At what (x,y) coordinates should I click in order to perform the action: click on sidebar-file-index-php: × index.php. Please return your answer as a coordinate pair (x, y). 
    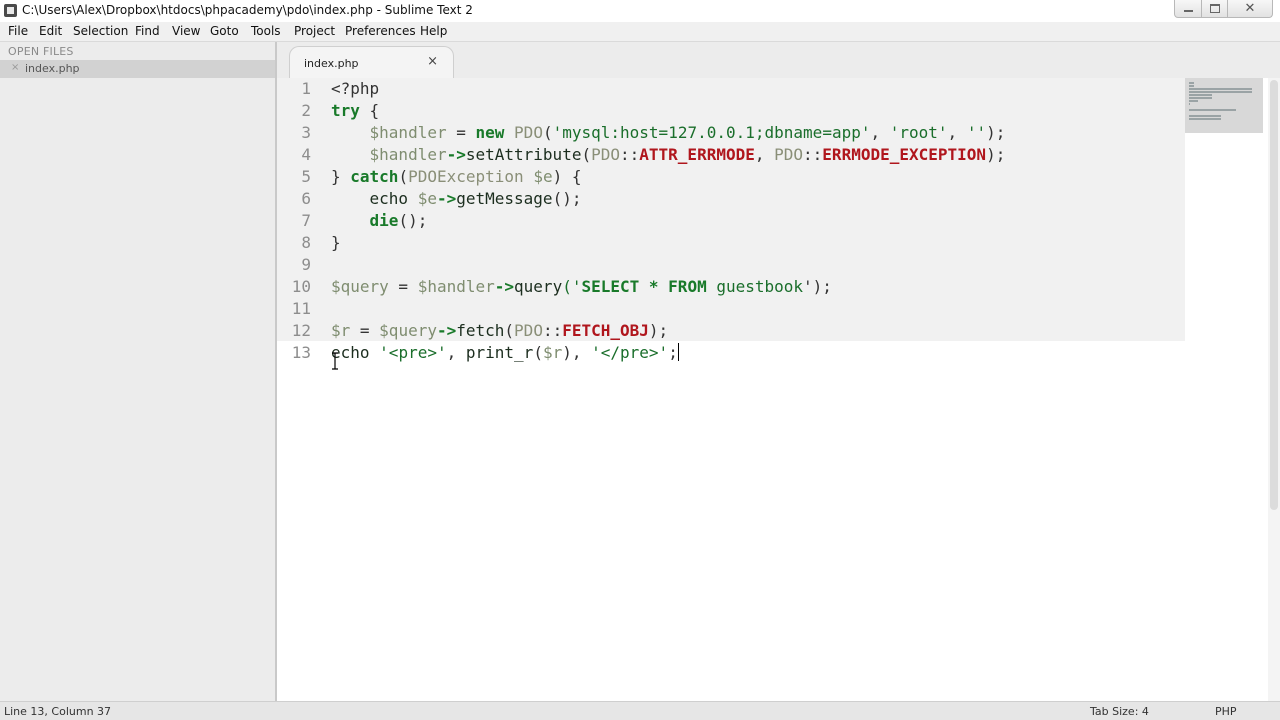
    Looking at the image, I should click on (137, 69).